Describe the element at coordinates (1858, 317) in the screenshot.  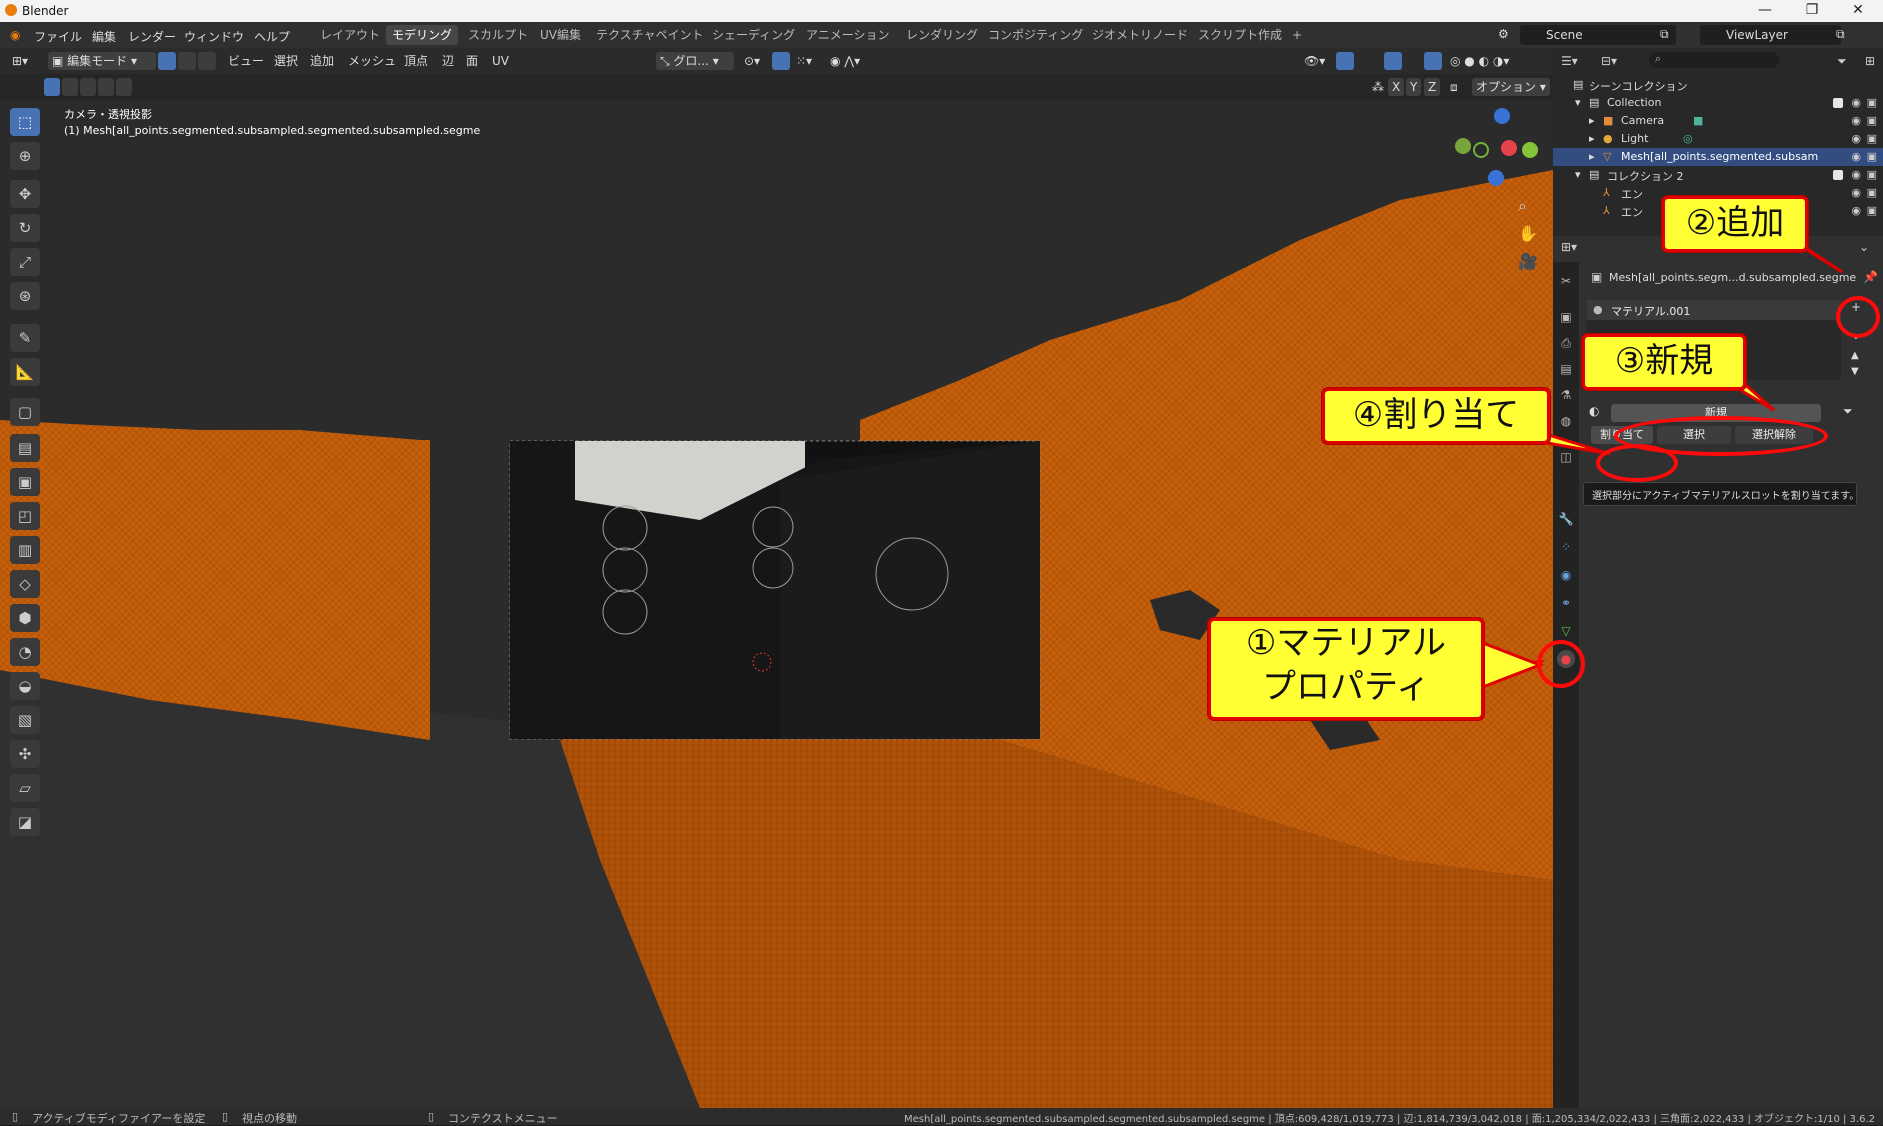
I see `highlight-add-slot` at that location.